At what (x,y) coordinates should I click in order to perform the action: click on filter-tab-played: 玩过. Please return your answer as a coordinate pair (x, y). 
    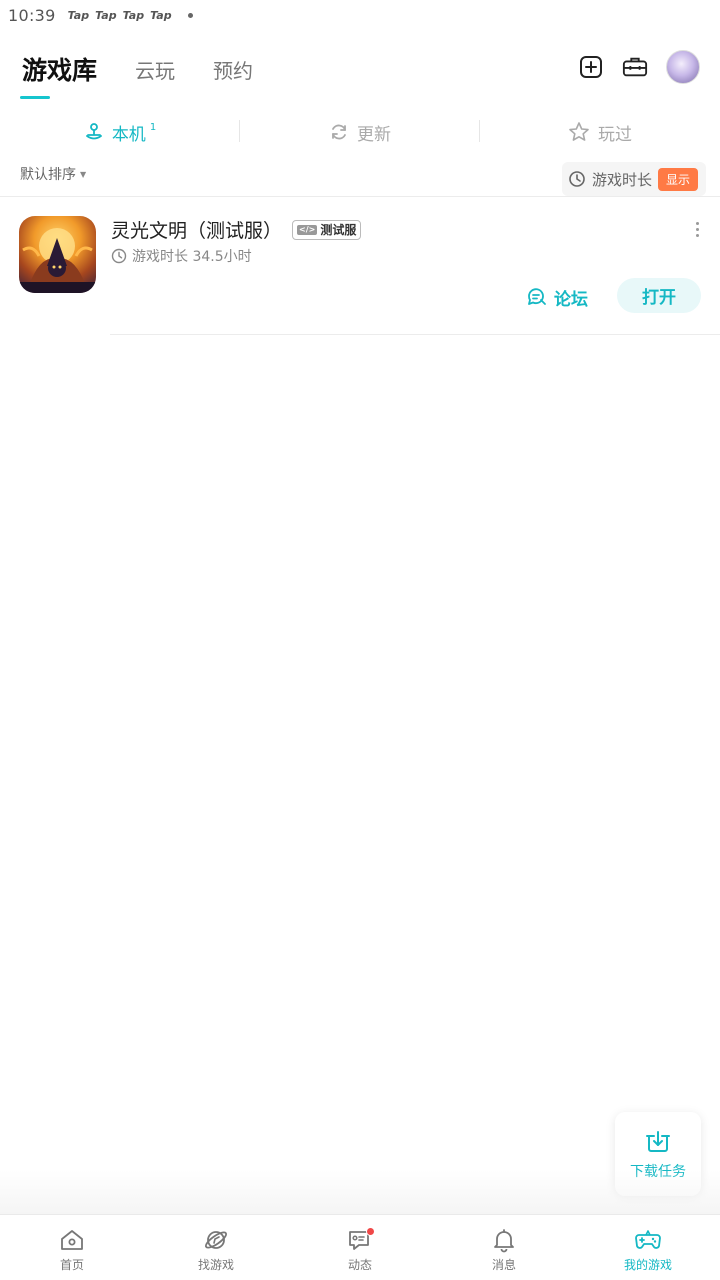
    Looking at the image, I should click on (600, 132).